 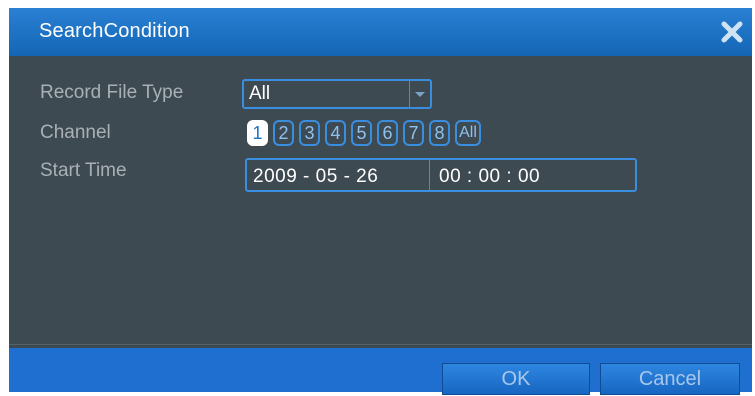 I want to click on cancel-button: Cancel, so click(x=670, y=379).